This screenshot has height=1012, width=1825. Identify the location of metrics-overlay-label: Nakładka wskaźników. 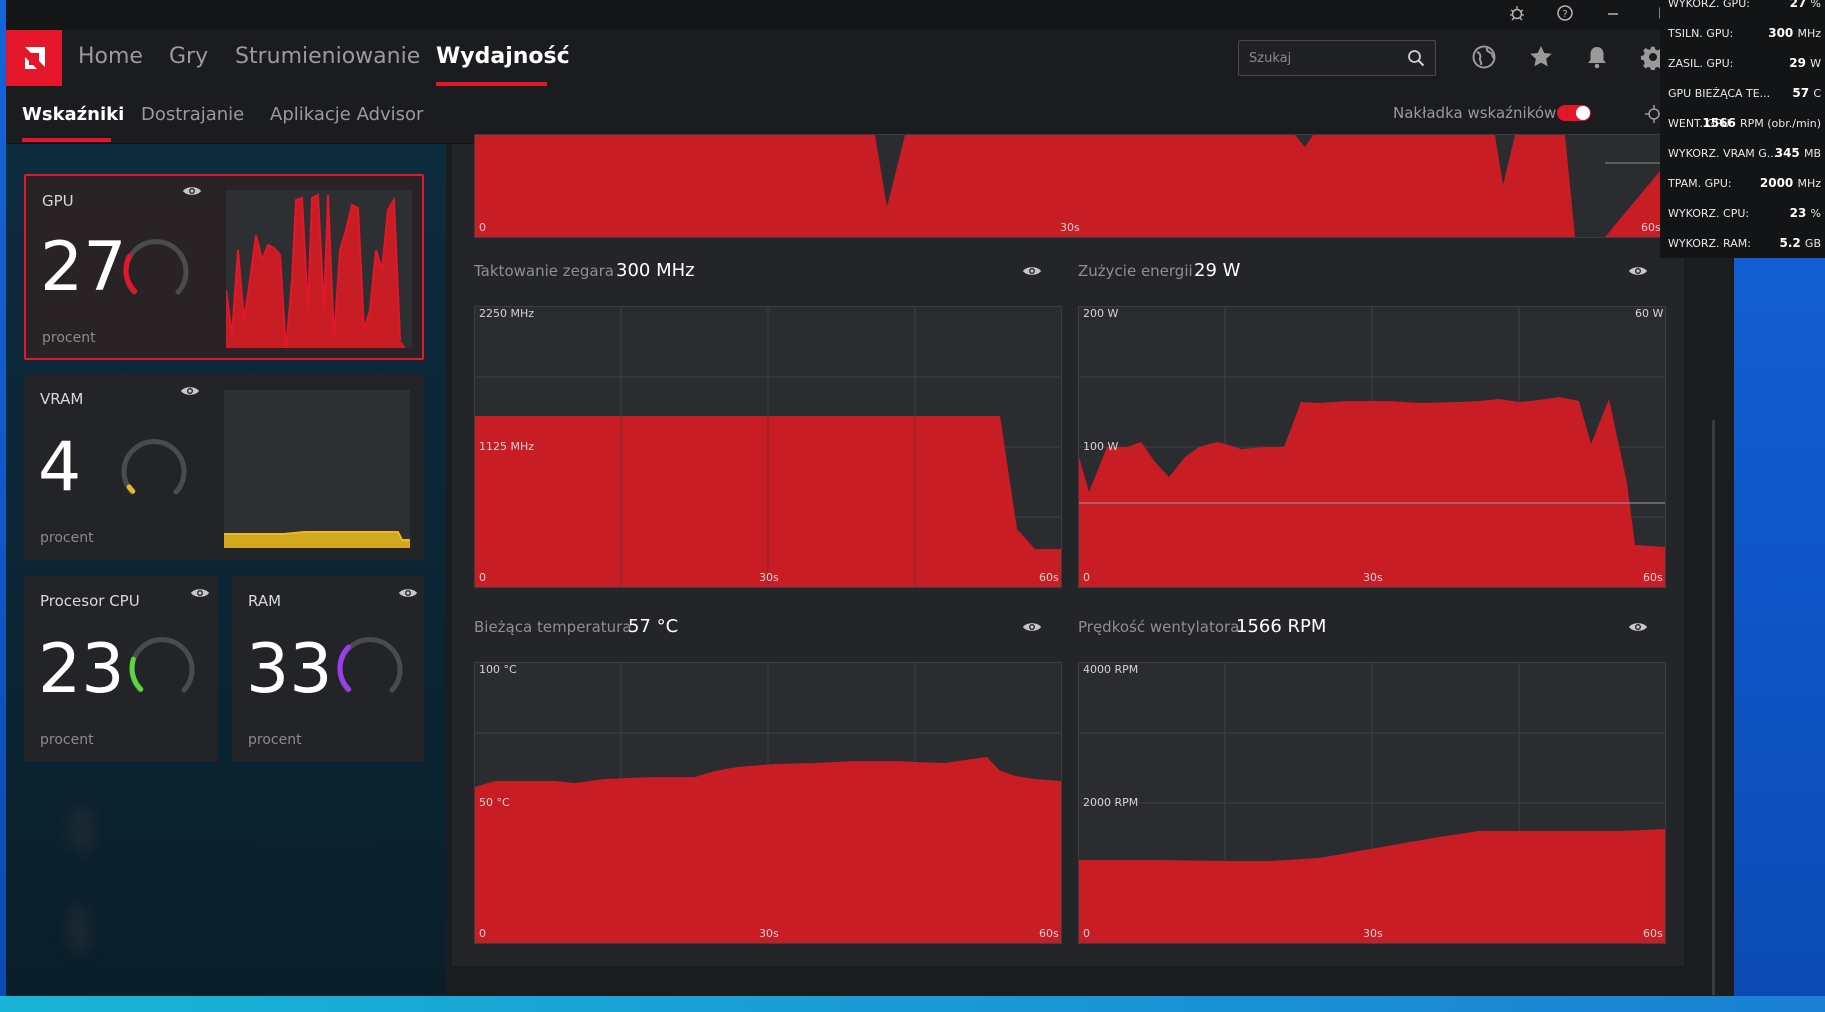
(1475, 113).